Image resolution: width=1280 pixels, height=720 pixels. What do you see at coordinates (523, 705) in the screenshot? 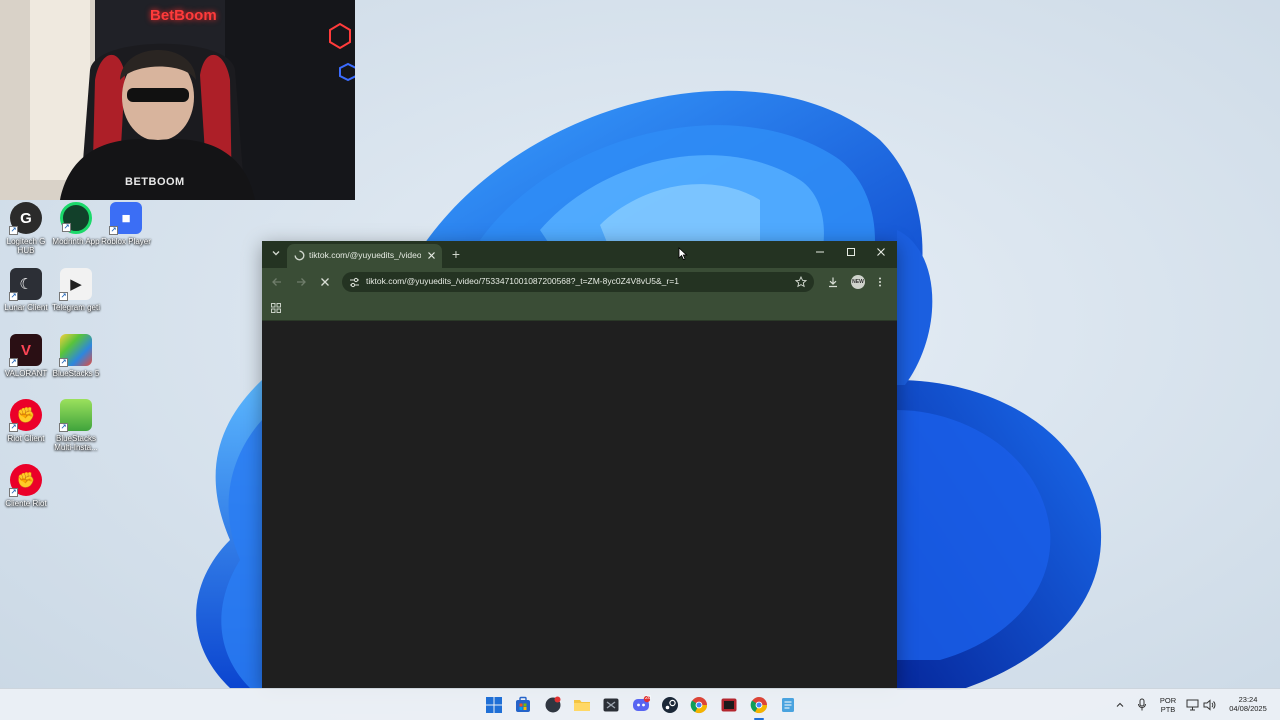
I see `microsoft-store-icon` at bounding box center [523, 705].